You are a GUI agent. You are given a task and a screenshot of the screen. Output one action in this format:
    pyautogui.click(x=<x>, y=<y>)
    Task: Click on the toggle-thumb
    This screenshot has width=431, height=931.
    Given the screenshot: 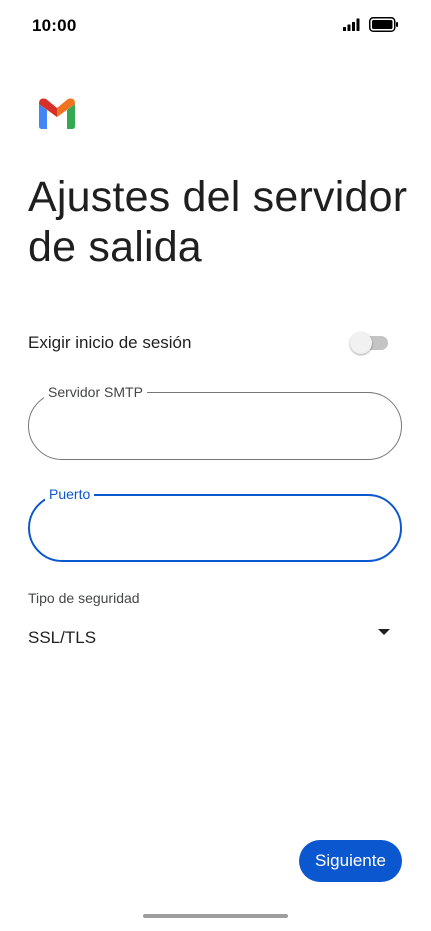 What is the action you would take?
    pyautogui.click(x=361, y=343)
    